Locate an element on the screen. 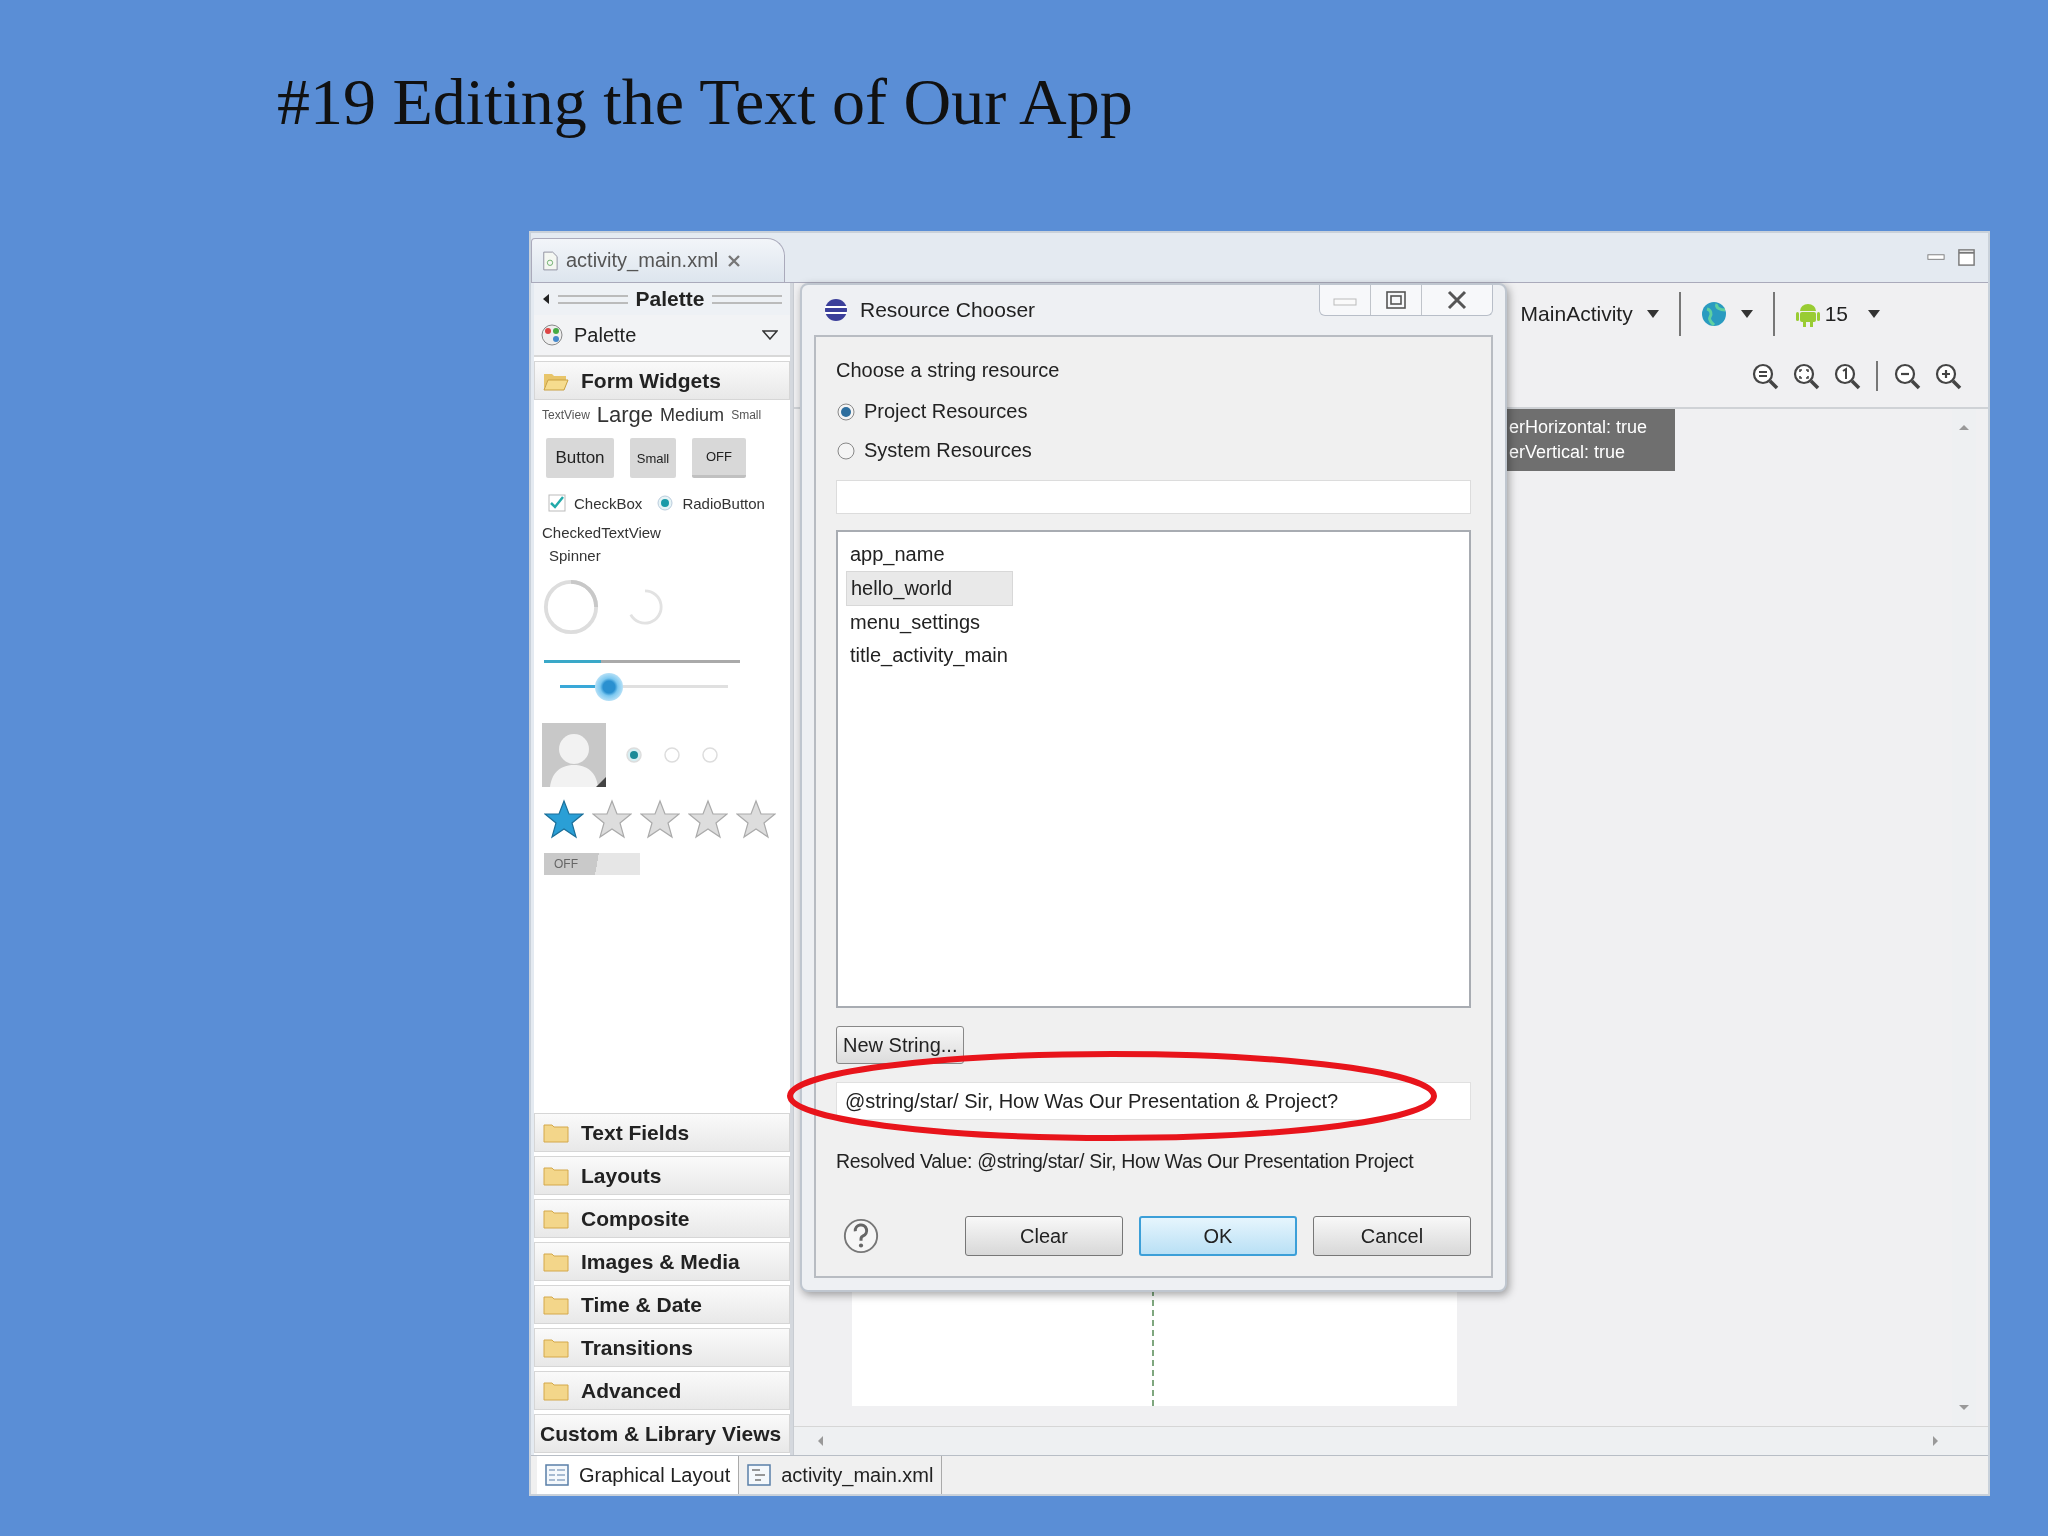  category-header: Form Widgets is located at coordinates (662, 380).